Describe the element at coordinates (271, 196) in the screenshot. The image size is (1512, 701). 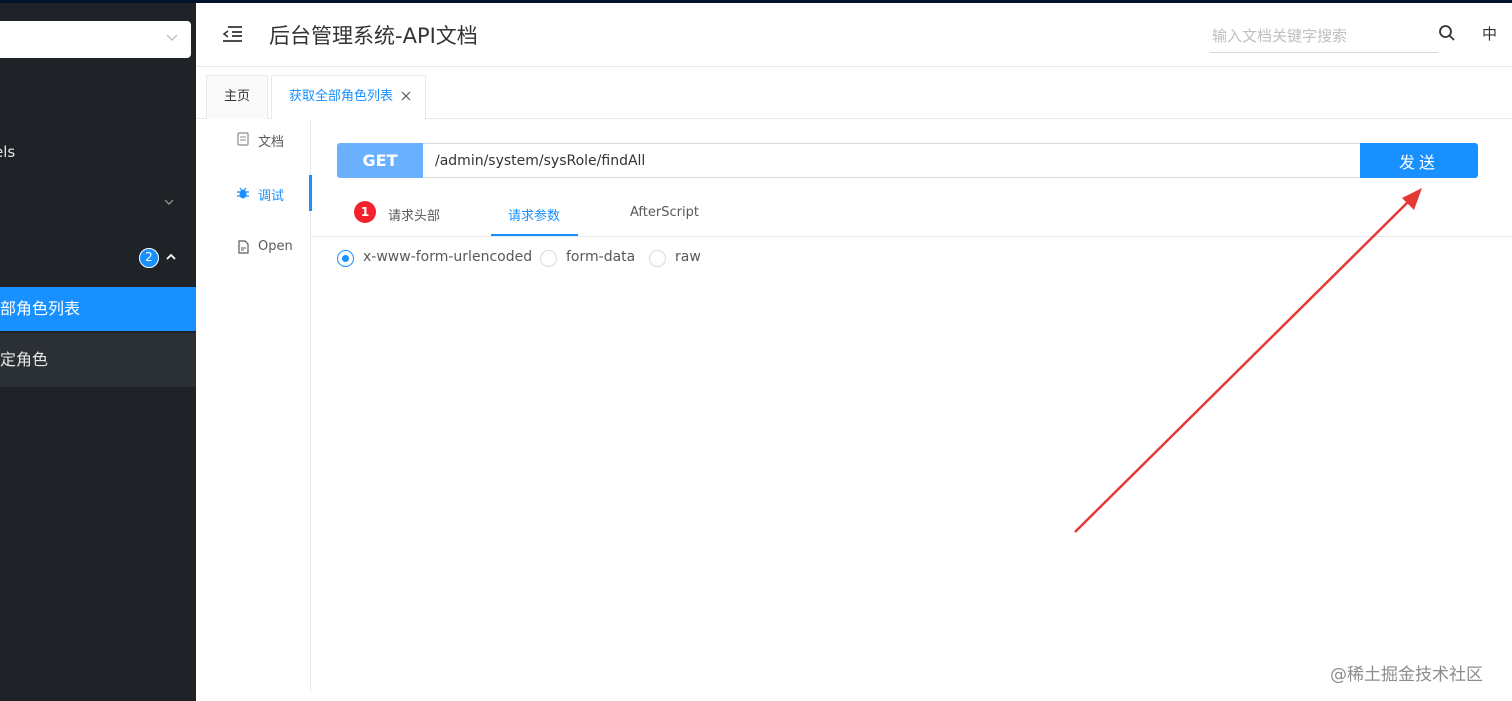
I see `nav-debug-label: 调试` at that location.